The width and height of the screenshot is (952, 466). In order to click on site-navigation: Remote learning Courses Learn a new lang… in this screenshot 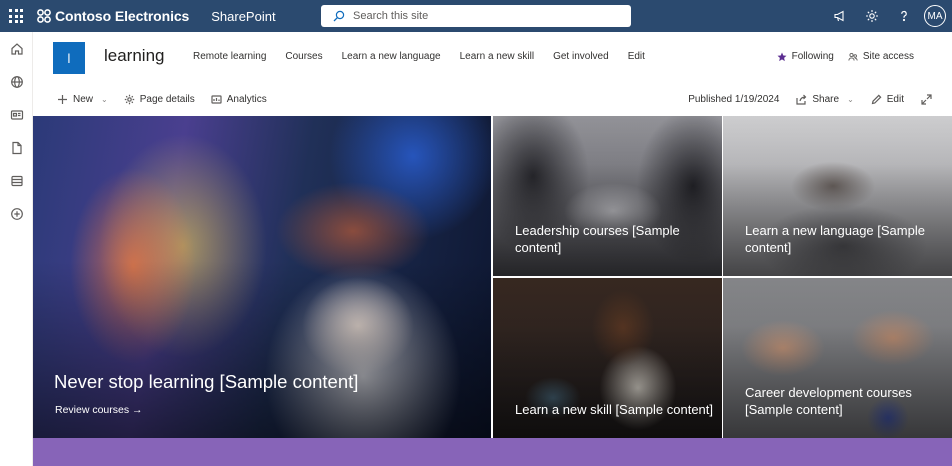, I will do `click(419, 56)`.